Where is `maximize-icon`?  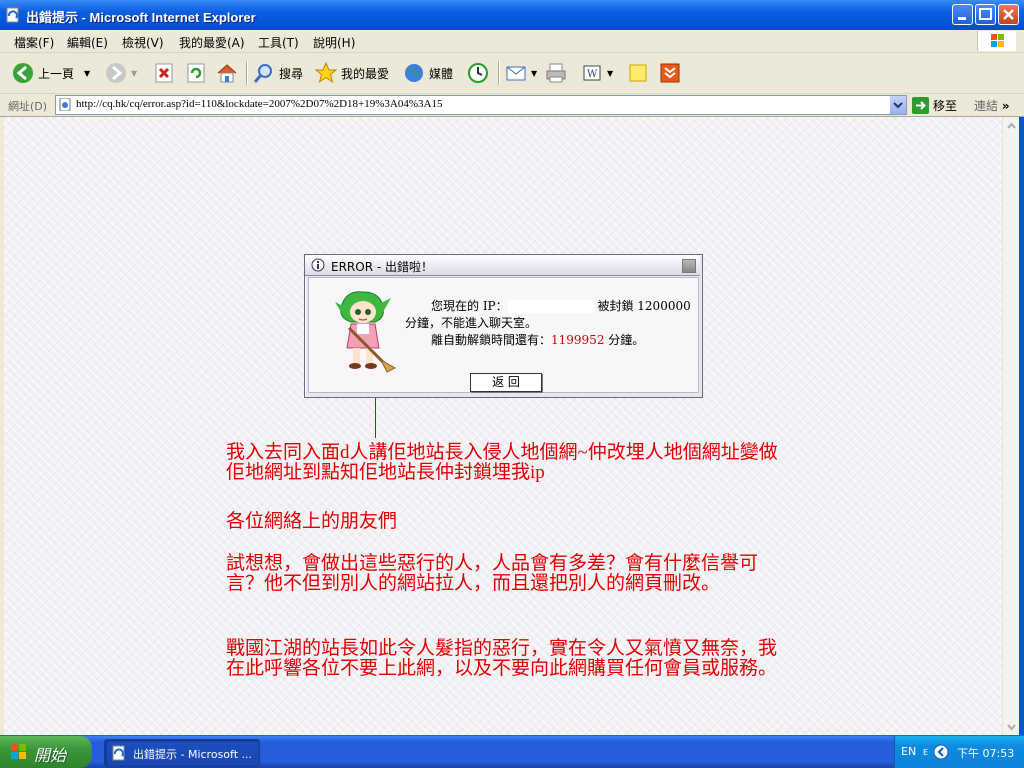 maximize-icon is located at coordinates (985, 14).